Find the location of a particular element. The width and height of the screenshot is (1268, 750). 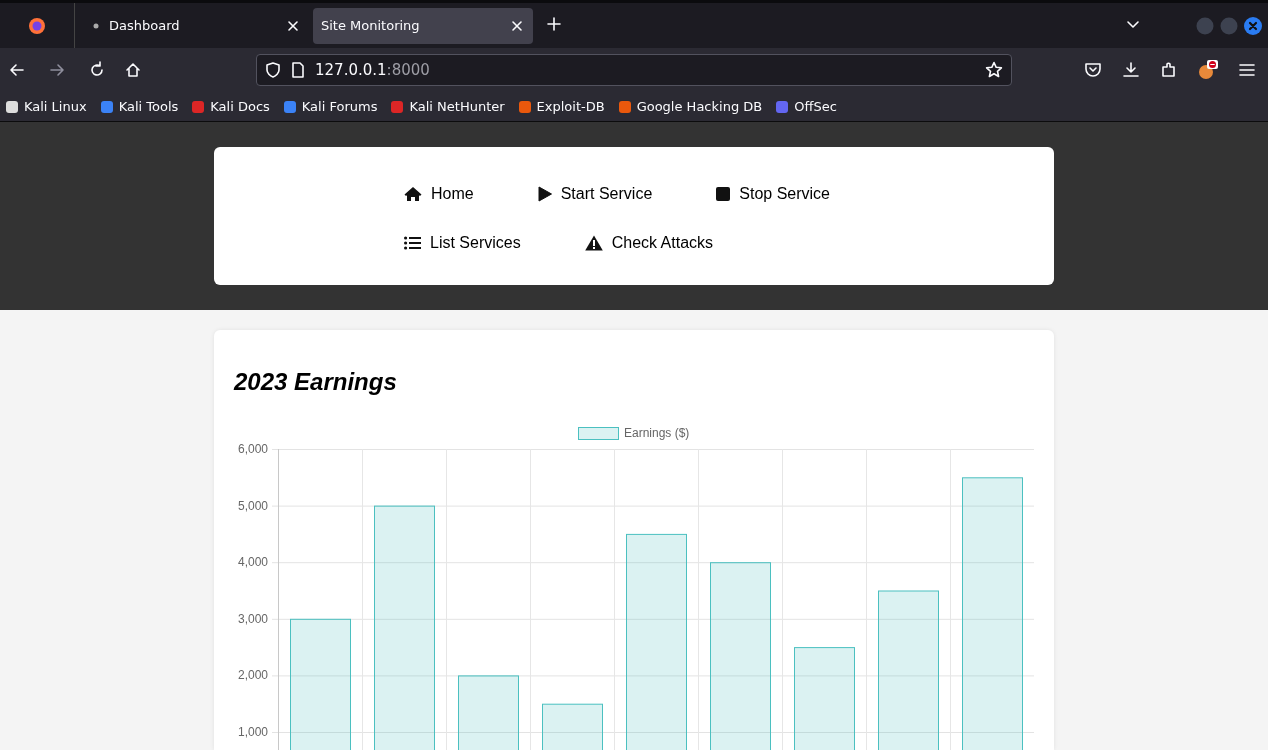

nav-link: Home is located at coordinates (439, 193).